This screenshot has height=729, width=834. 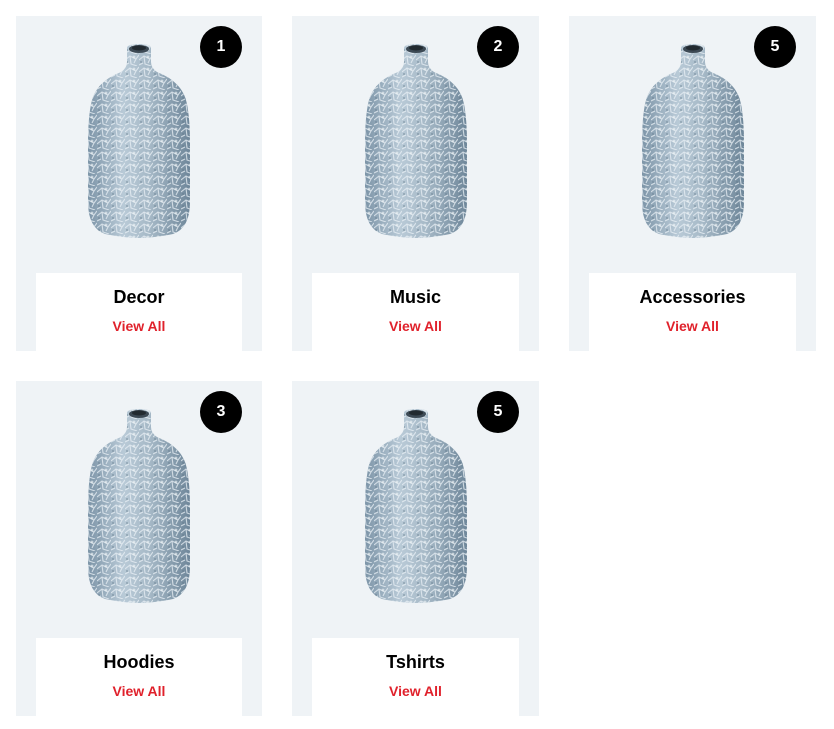 I want to click on category-info: Decor View All, so click(x=139, y=312).